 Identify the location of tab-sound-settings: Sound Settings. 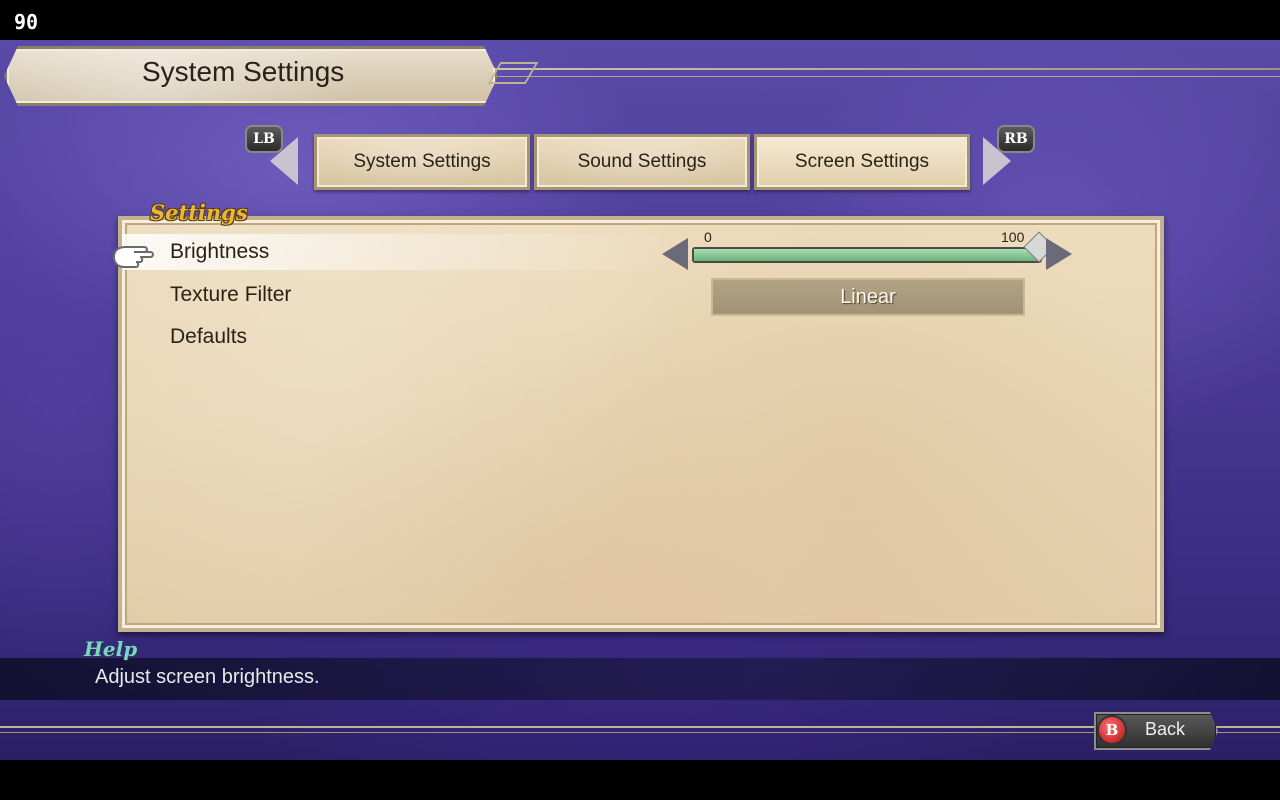
(642, 162).